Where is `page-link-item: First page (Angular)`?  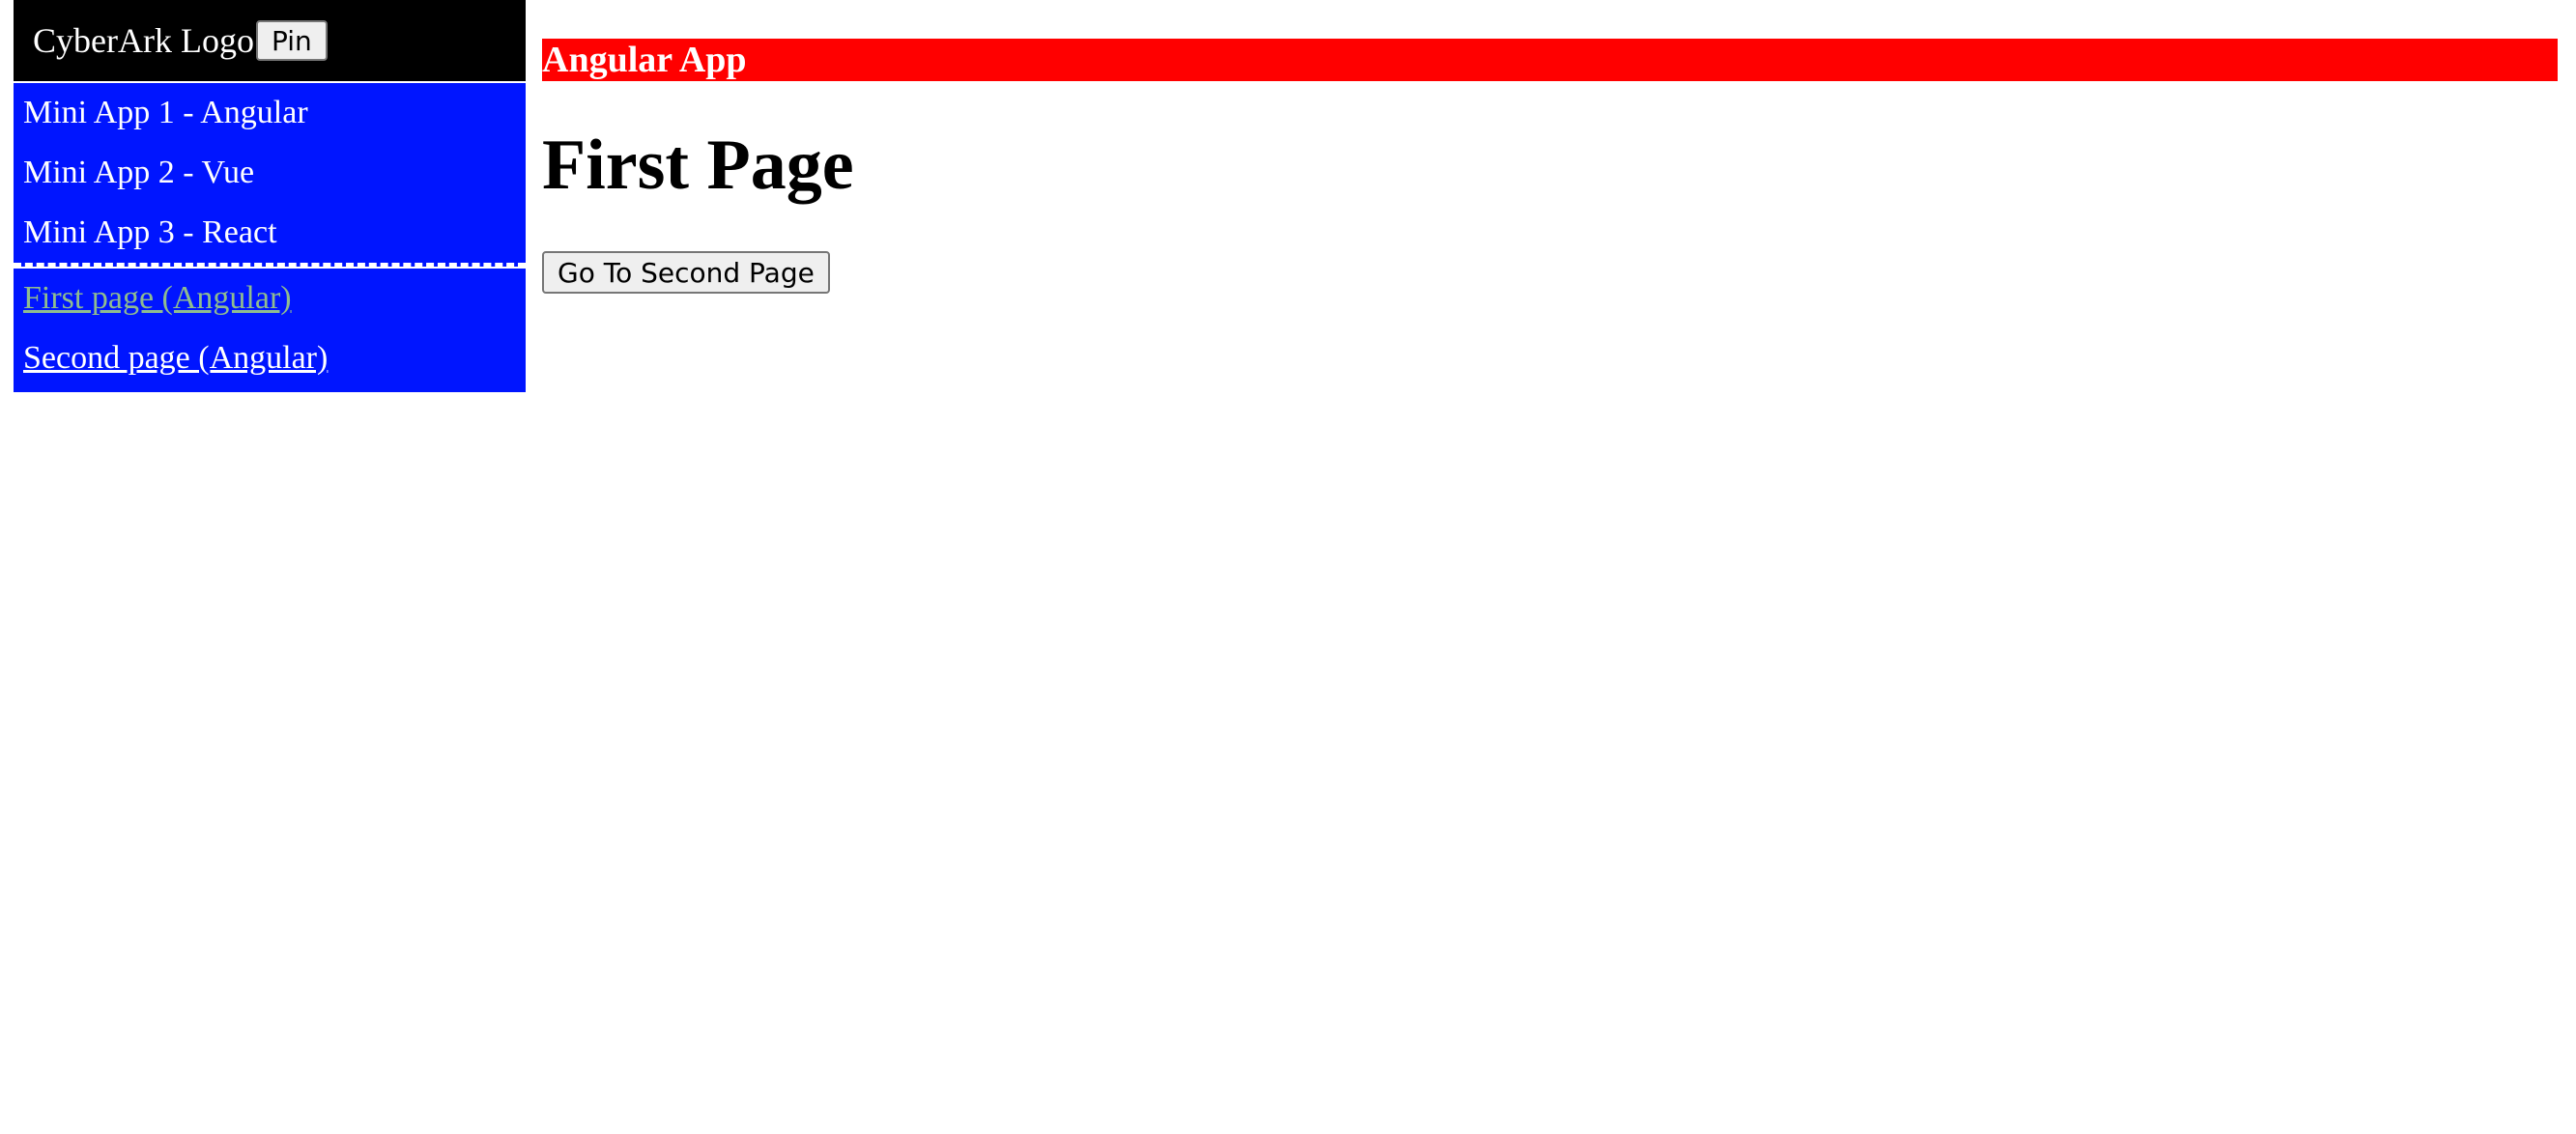
page-link-item: First page (Angular) is located at coordinates (270, 298).